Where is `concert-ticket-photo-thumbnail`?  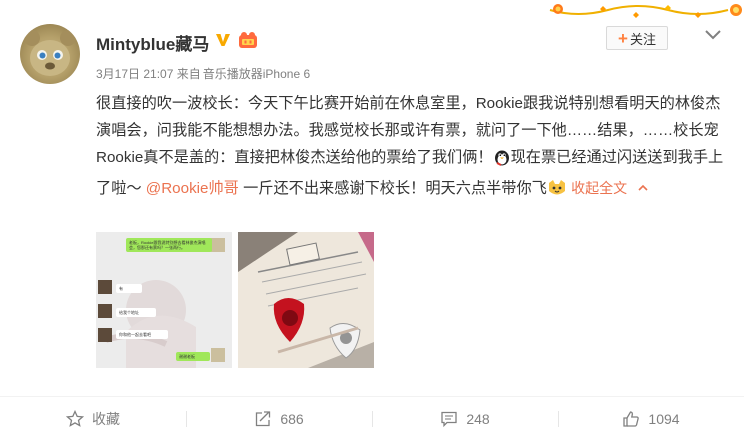
concert-ticket-photo-thumbnail is located at coordinates (306, 300).